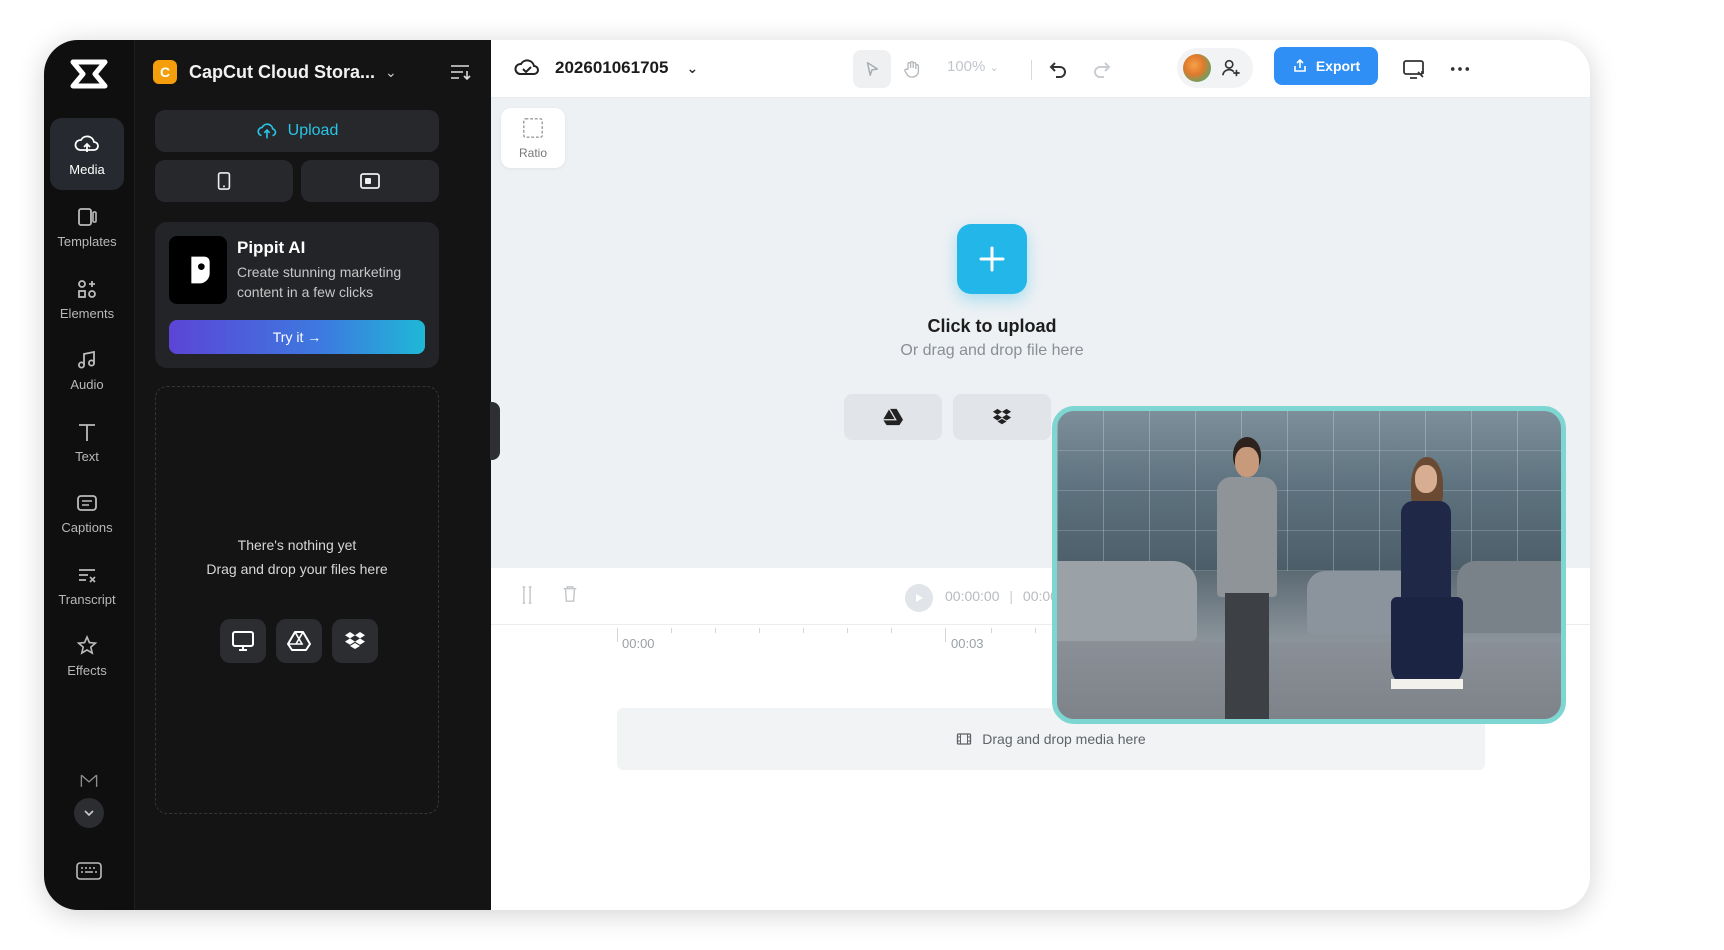  Describe the element at coordinates (526, 67) in the screenshot. I see `cloud-save-icon` at that location.